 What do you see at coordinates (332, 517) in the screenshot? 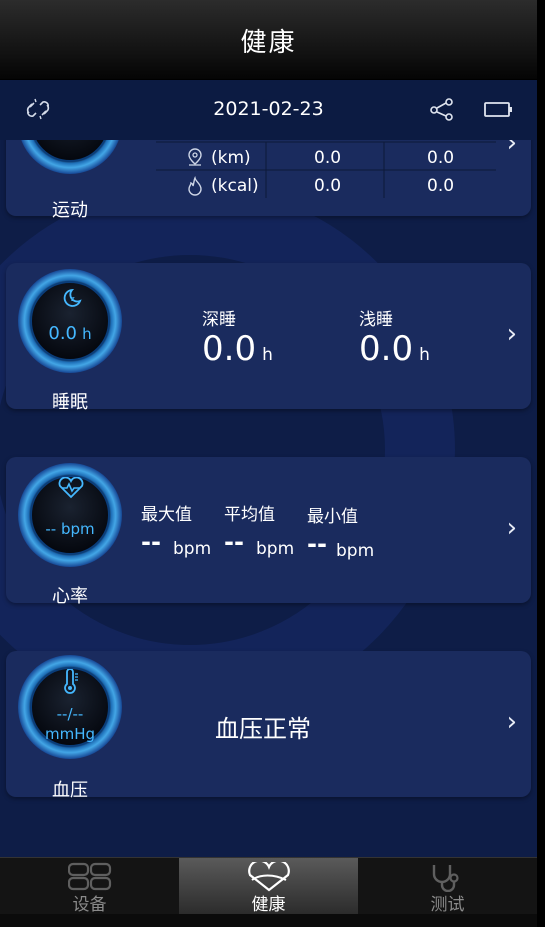
I see `min-label: 最小值` at bounding box center [332, 517].